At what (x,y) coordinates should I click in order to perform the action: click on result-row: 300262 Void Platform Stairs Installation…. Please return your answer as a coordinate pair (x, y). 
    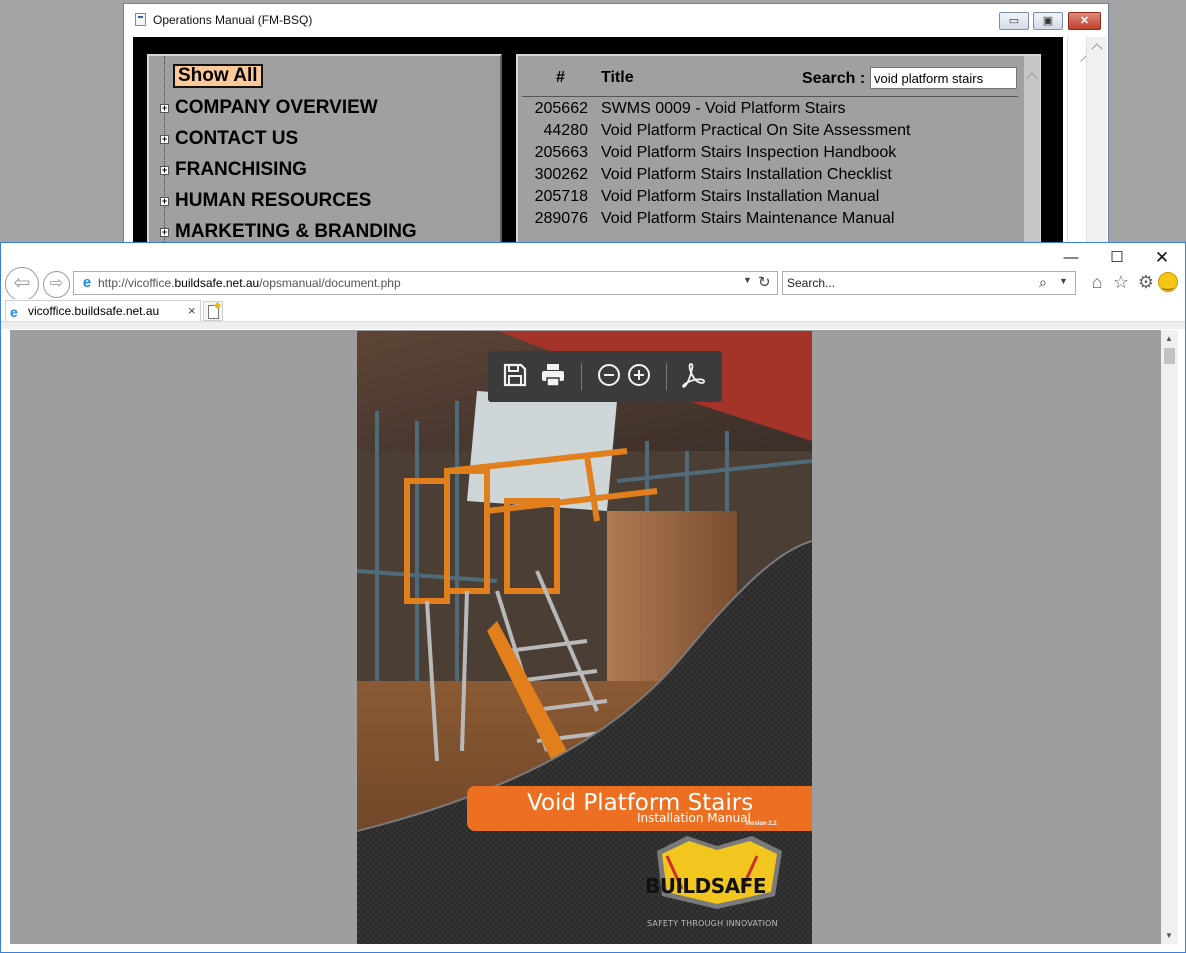
    Looking at the image, I should click on (770, 177).